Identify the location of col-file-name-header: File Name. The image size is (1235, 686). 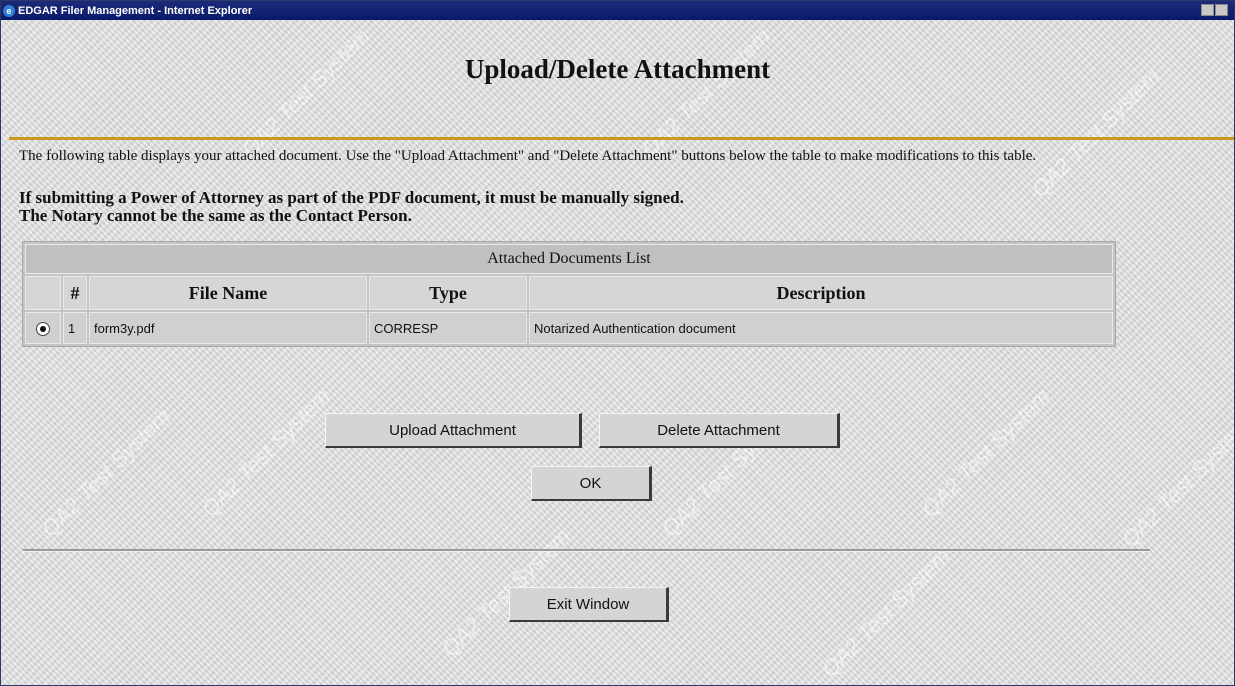
(228, 293).